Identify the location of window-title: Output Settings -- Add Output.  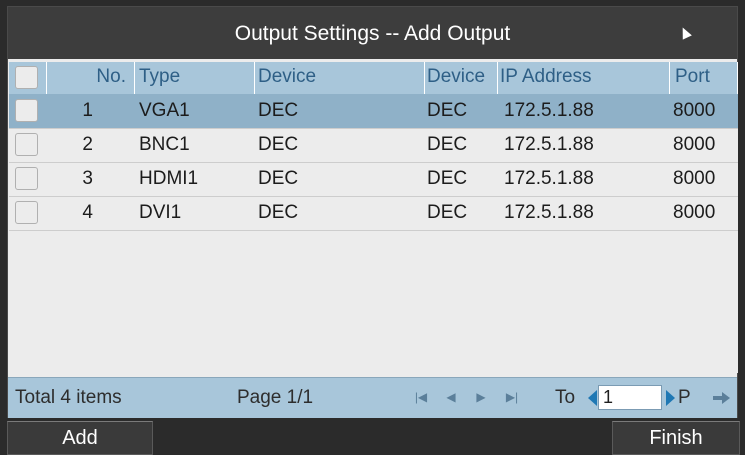
(372, 33).